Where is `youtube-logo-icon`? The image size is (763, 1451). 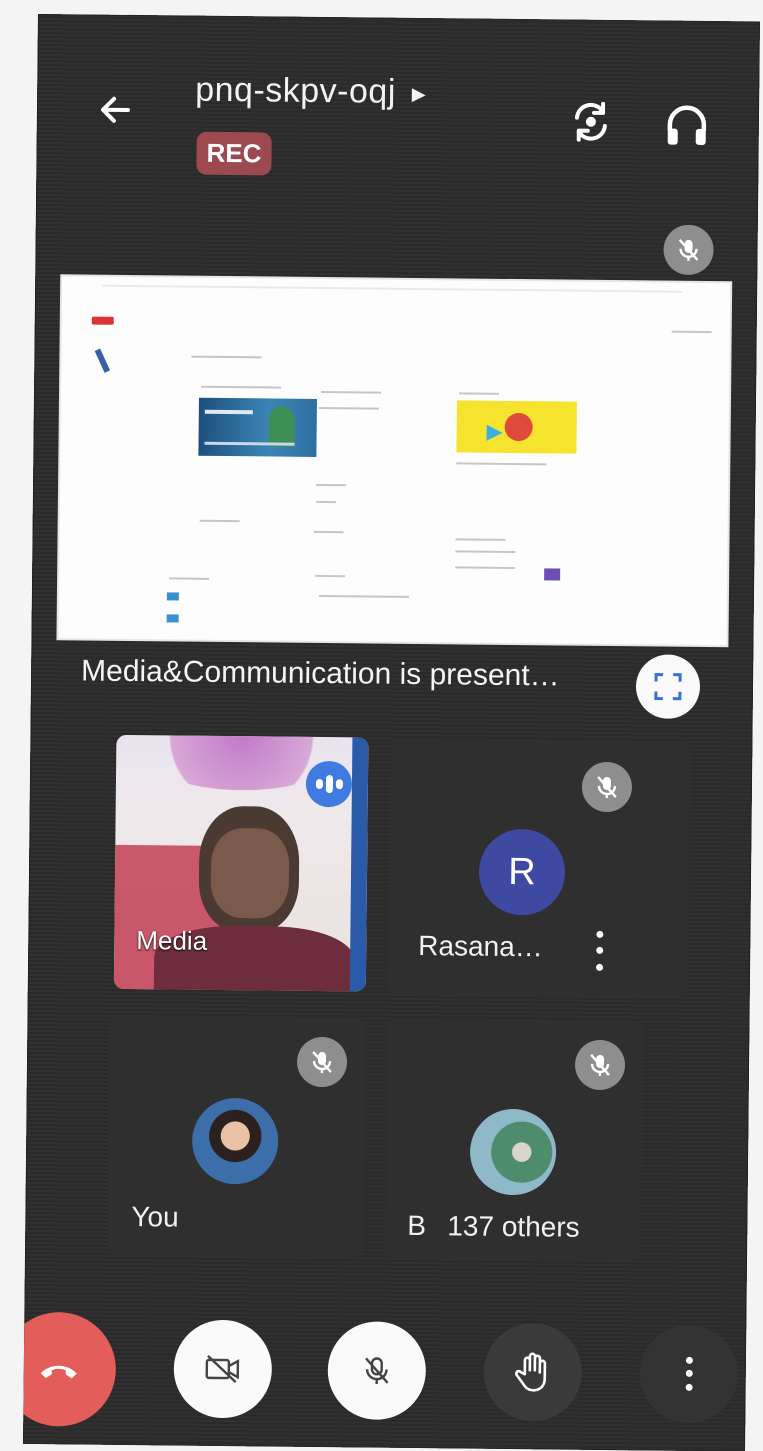 youtube-logo-icon is located at coordinates (102, 320).